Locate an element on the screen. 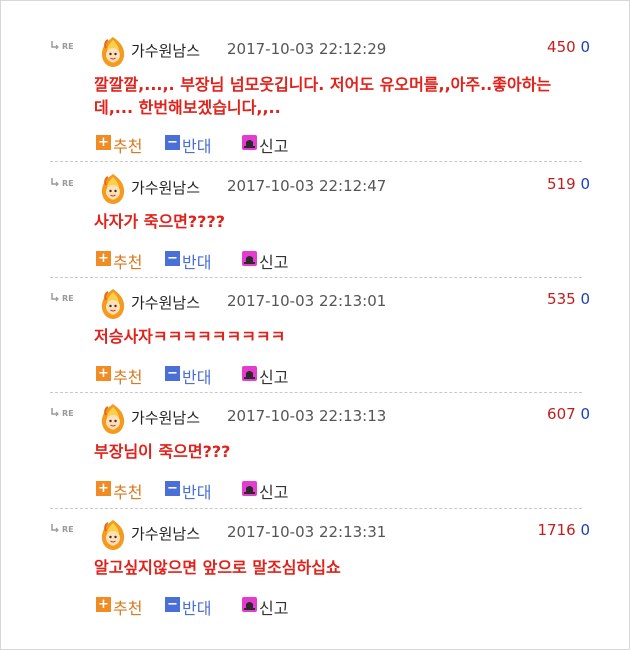 The width and height of the screenshot is (630, 650). comment-datetime: 2017-10-03 22:12:29 is located at coordinates (307, 49).